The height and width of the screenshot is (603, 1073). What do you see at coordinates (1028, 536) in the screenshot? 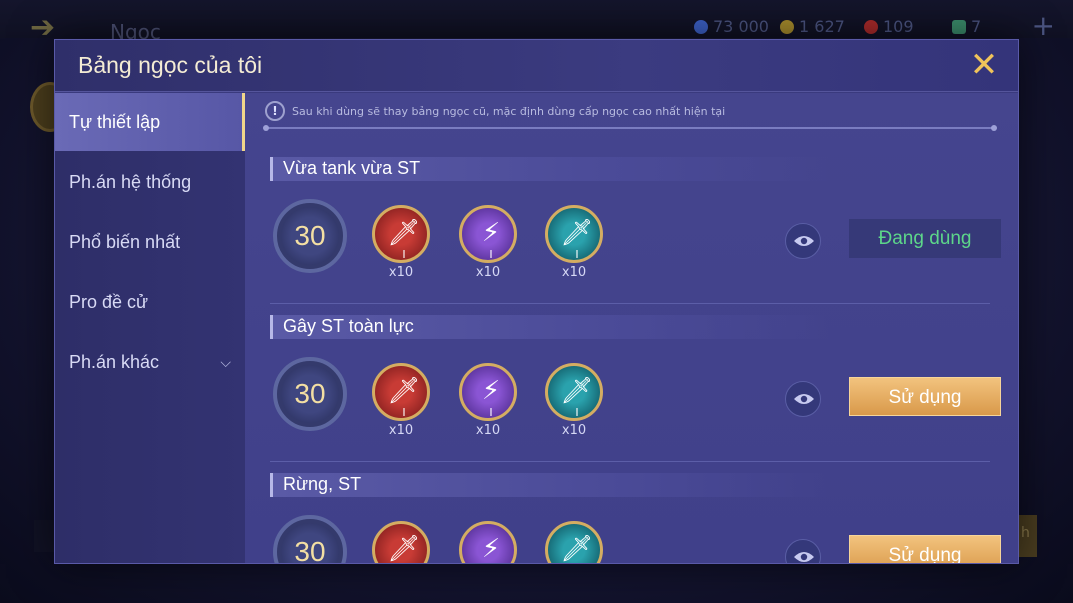
I see `background-right-button: h` at bounding box center [1028, 536].